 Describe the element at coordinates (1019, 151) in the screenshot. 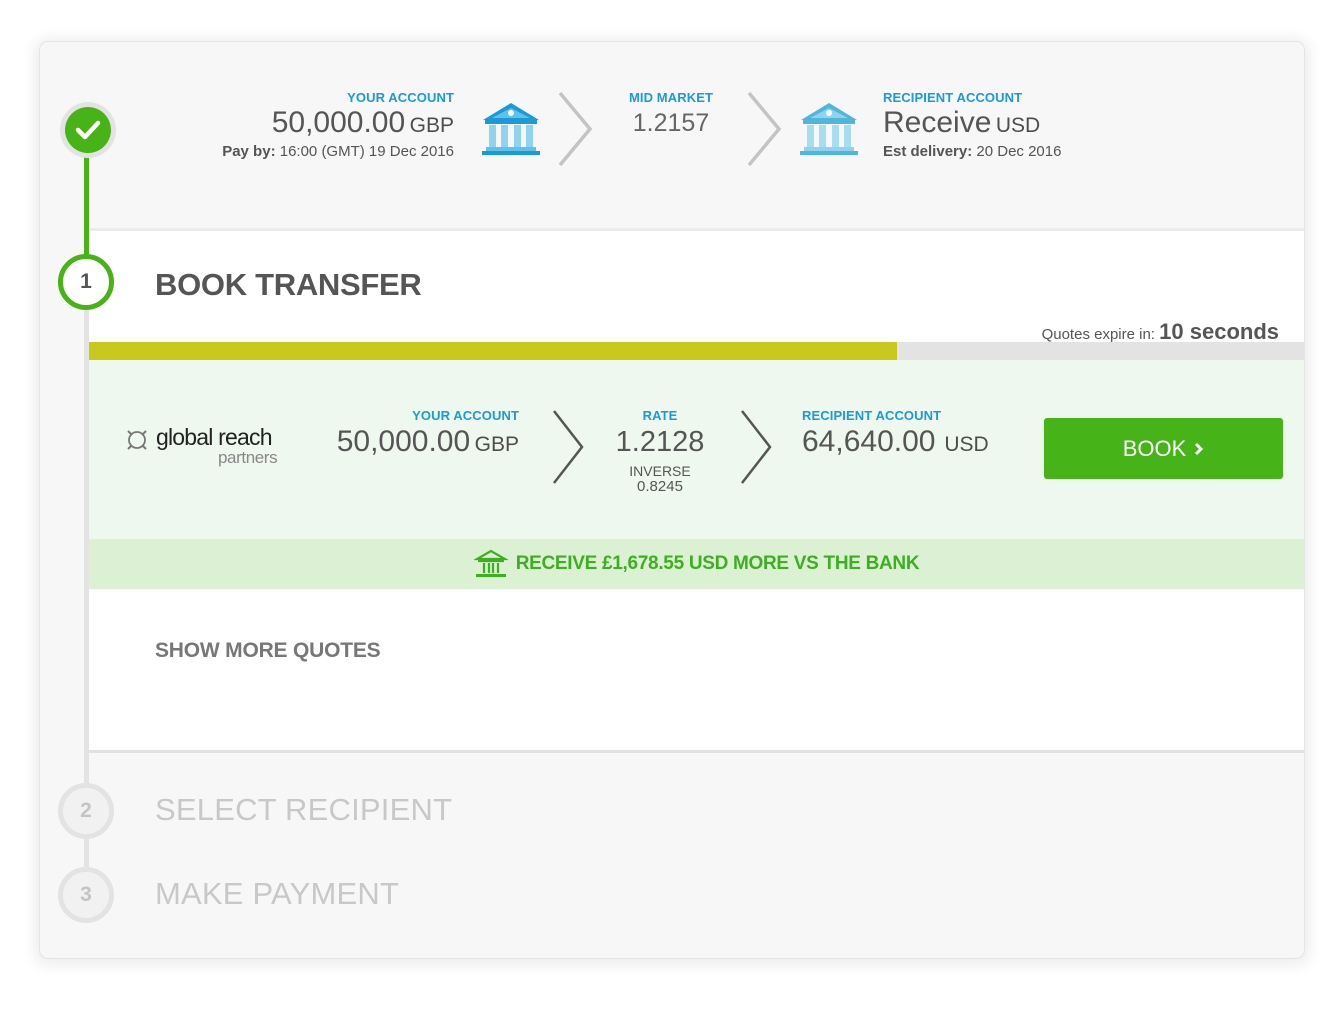

I see `est-delivery-value: 20 Dec 2016` at that location.